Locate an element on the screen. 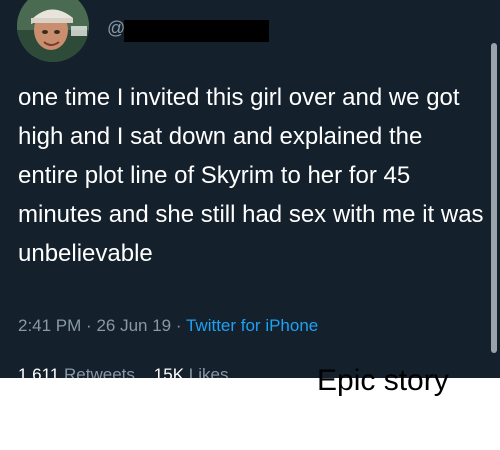 Image resolution: width=500 pixels, height=450 pixels. tweet-date: 26 Jun 19 is located at coordinates (133, 325).